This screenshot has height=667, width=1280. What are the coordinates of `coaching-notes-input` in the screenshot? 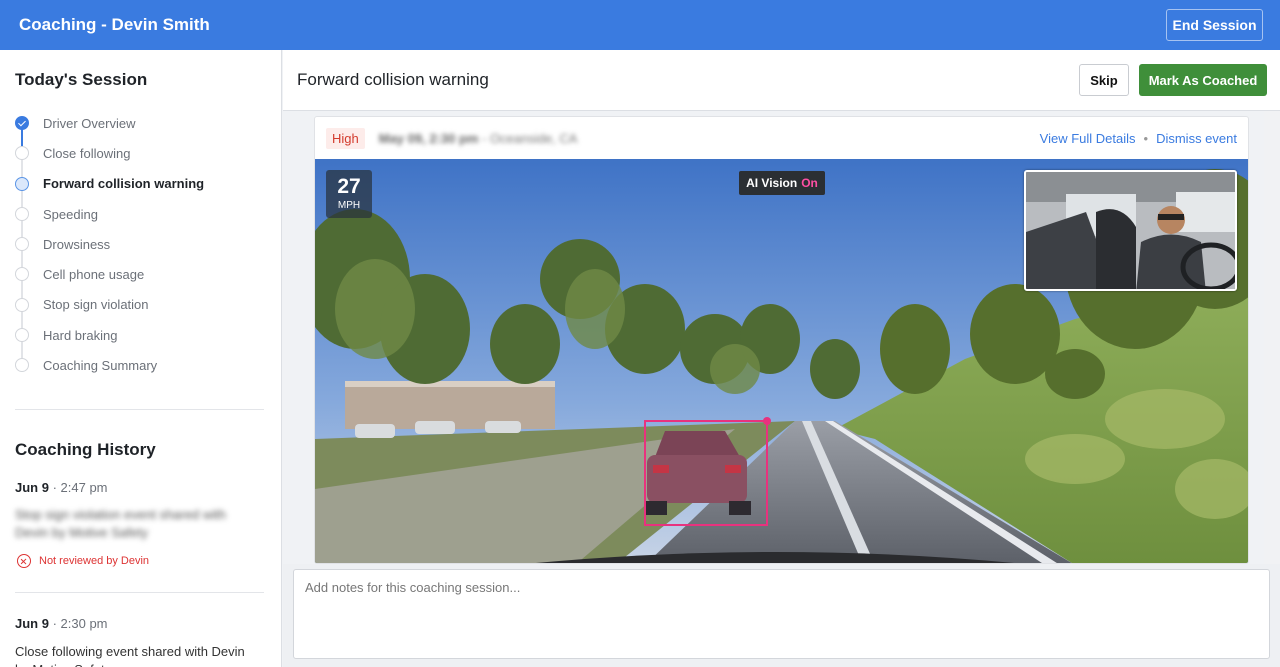 It's located at (781, 614).